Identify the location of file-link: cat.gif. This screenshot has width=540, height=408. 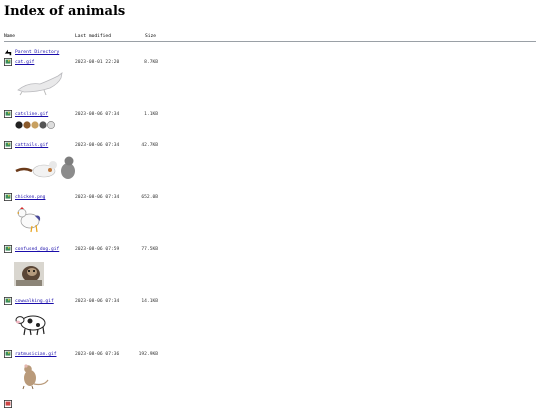
(24, 62).